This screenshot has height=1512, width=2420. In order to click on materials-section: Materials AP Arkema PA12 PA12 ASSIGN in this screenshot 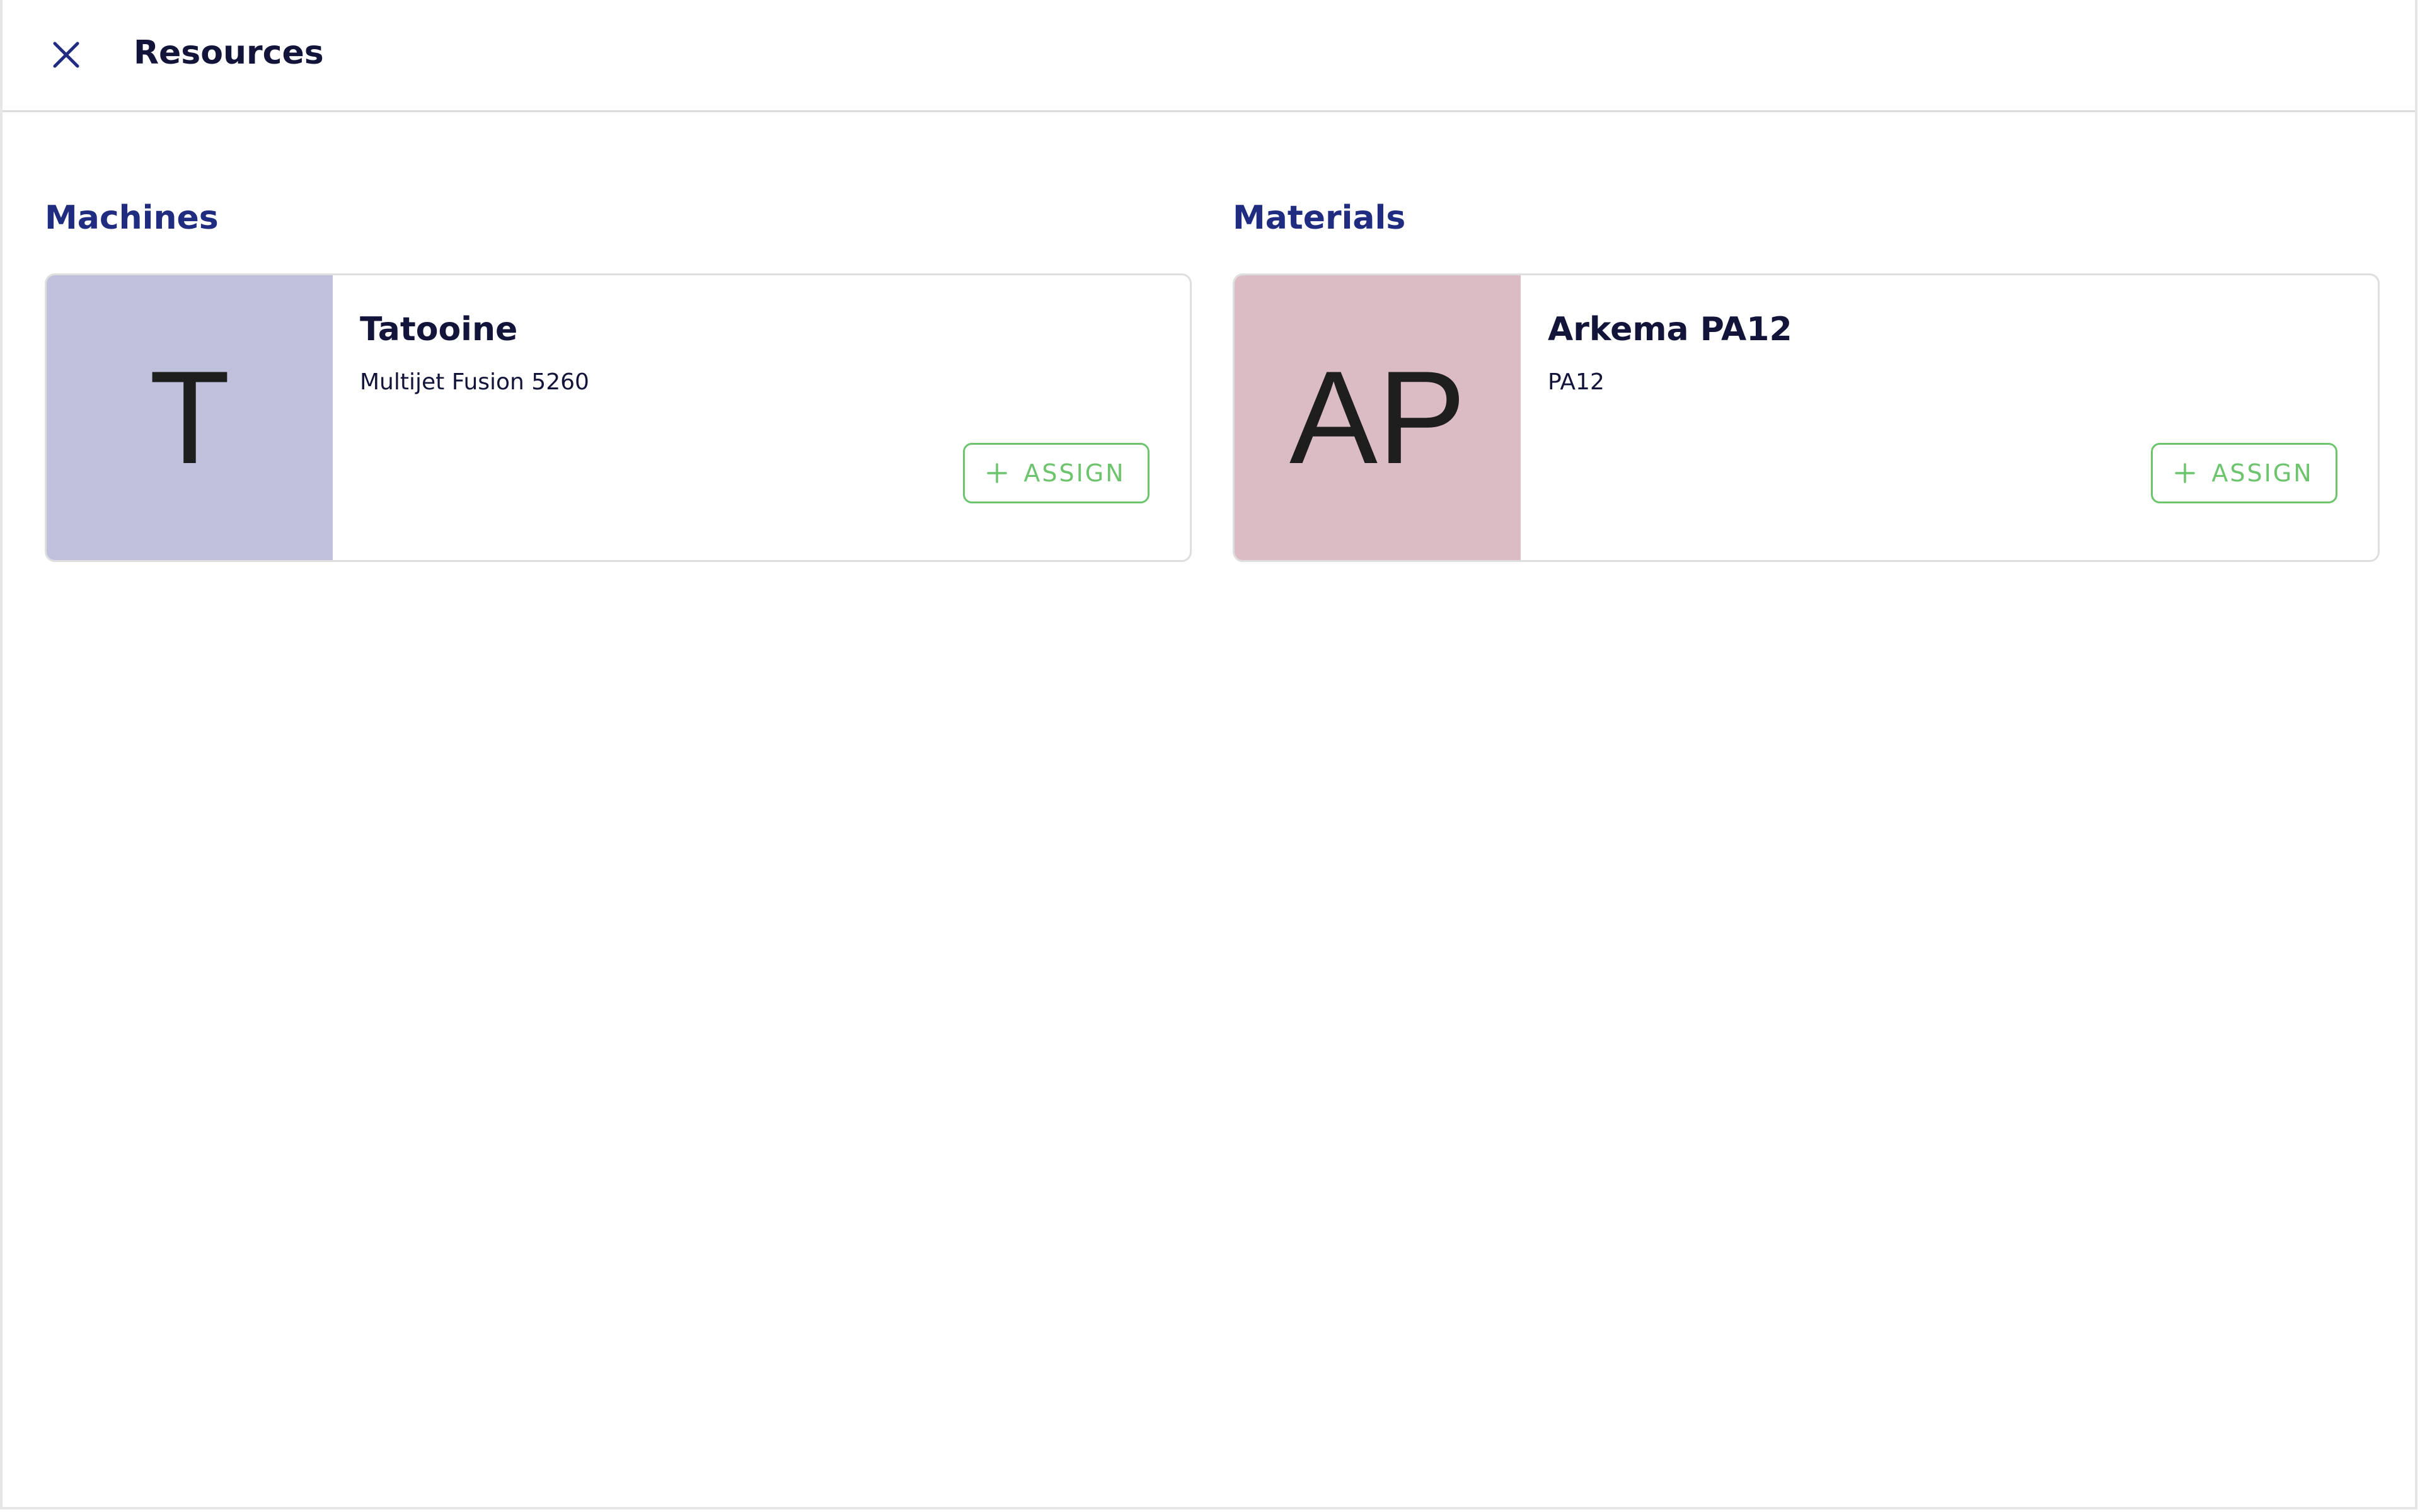, I will do `click(1807, 382)`.